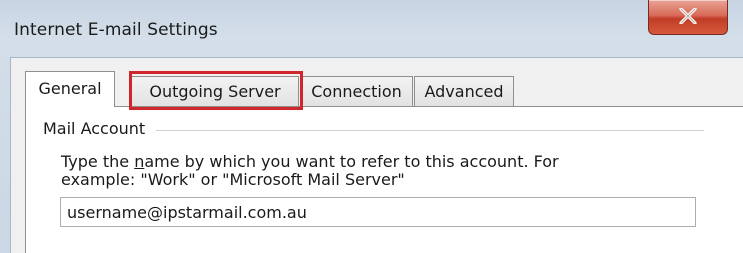 Image resolution: width=743 pixels, height=253 pixels. What do you see at coordinates (430, 131) in the screenshot?
I see `group-divider` at bounding box center [430, 131].